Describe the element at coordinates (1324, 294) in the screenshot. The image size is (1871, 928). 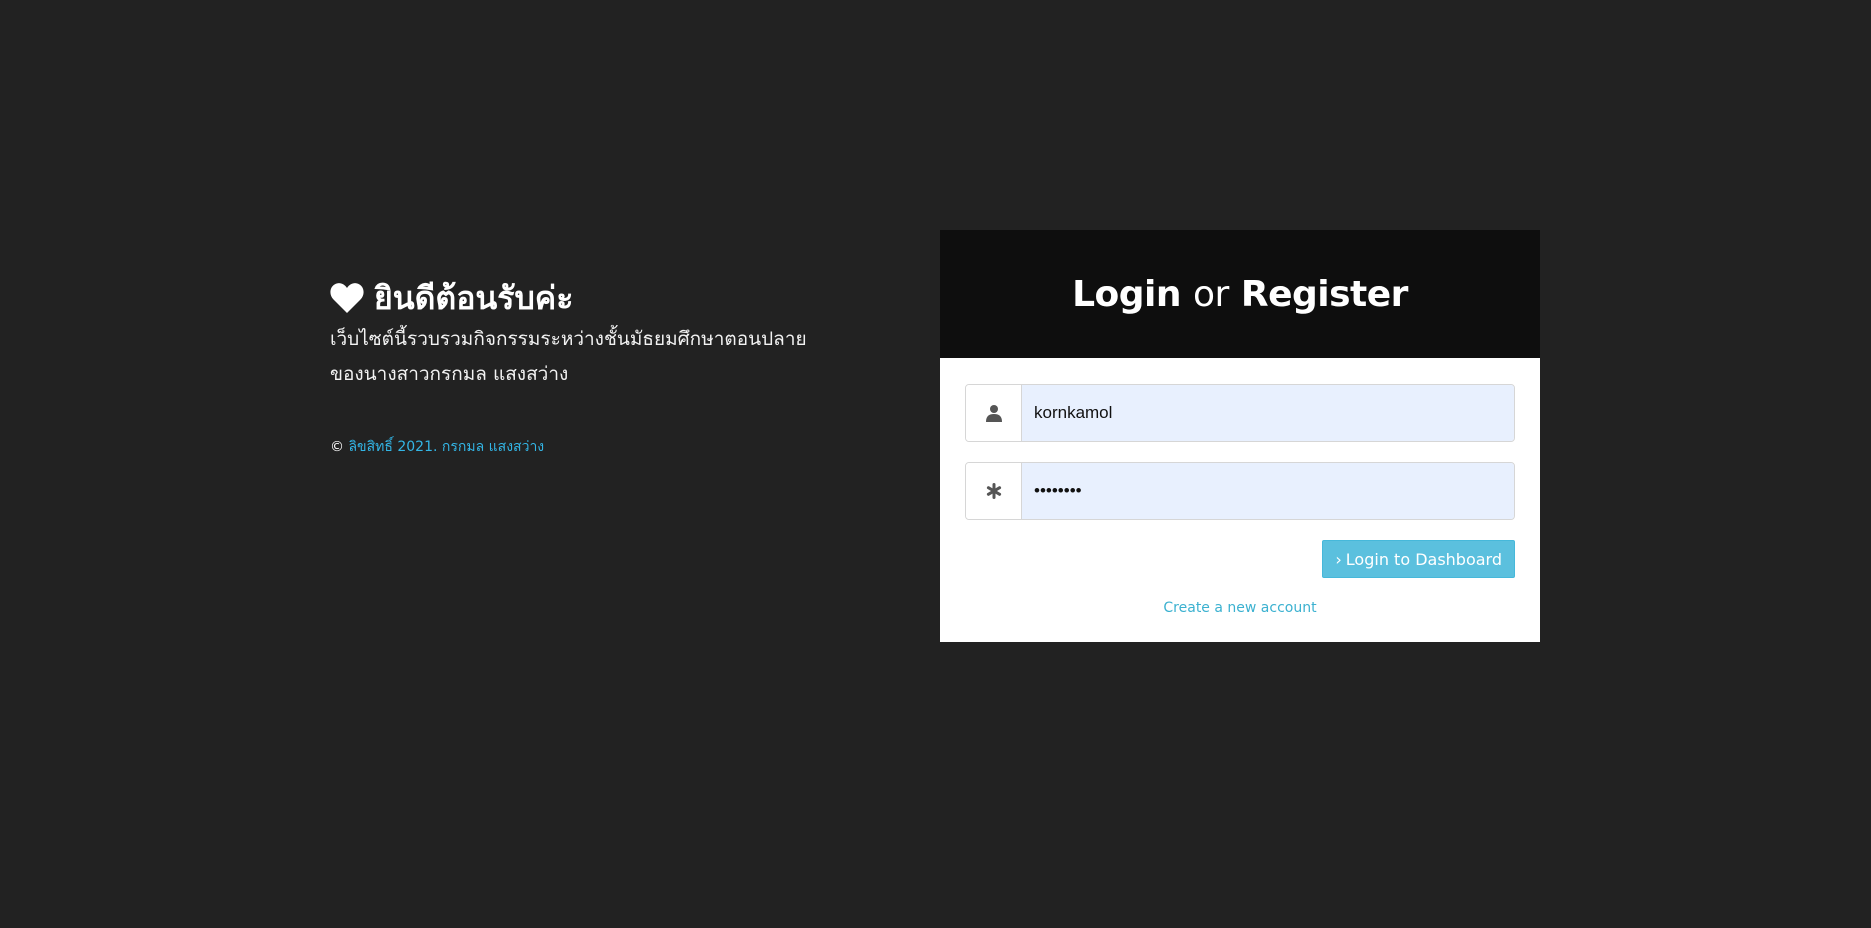
I see `header-register-text: Register` at that location.